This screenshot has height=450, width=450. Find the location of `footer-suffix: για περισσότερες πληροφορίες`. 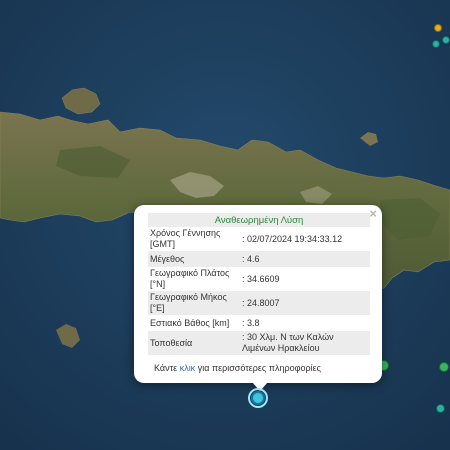

footer-suffix: για περισσότερες πληροφορίες is located at coordinates (259, 368).